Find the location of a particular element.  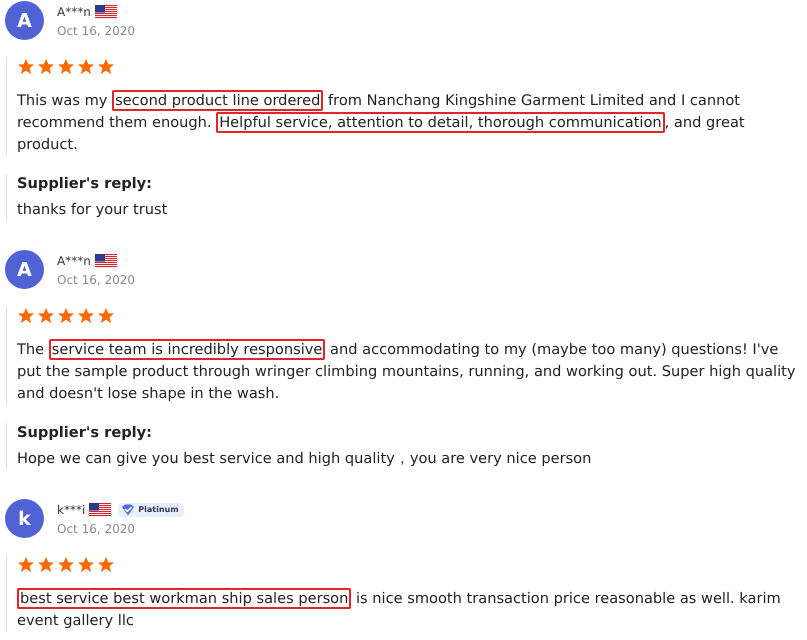

review-text: This was my second product line ordered from Nanchang Kingshine Garment Limited and I cannot recommend them enough. Helpful service, attention to detail, thorough communication , and great product. is located at coordinates (381, 122).